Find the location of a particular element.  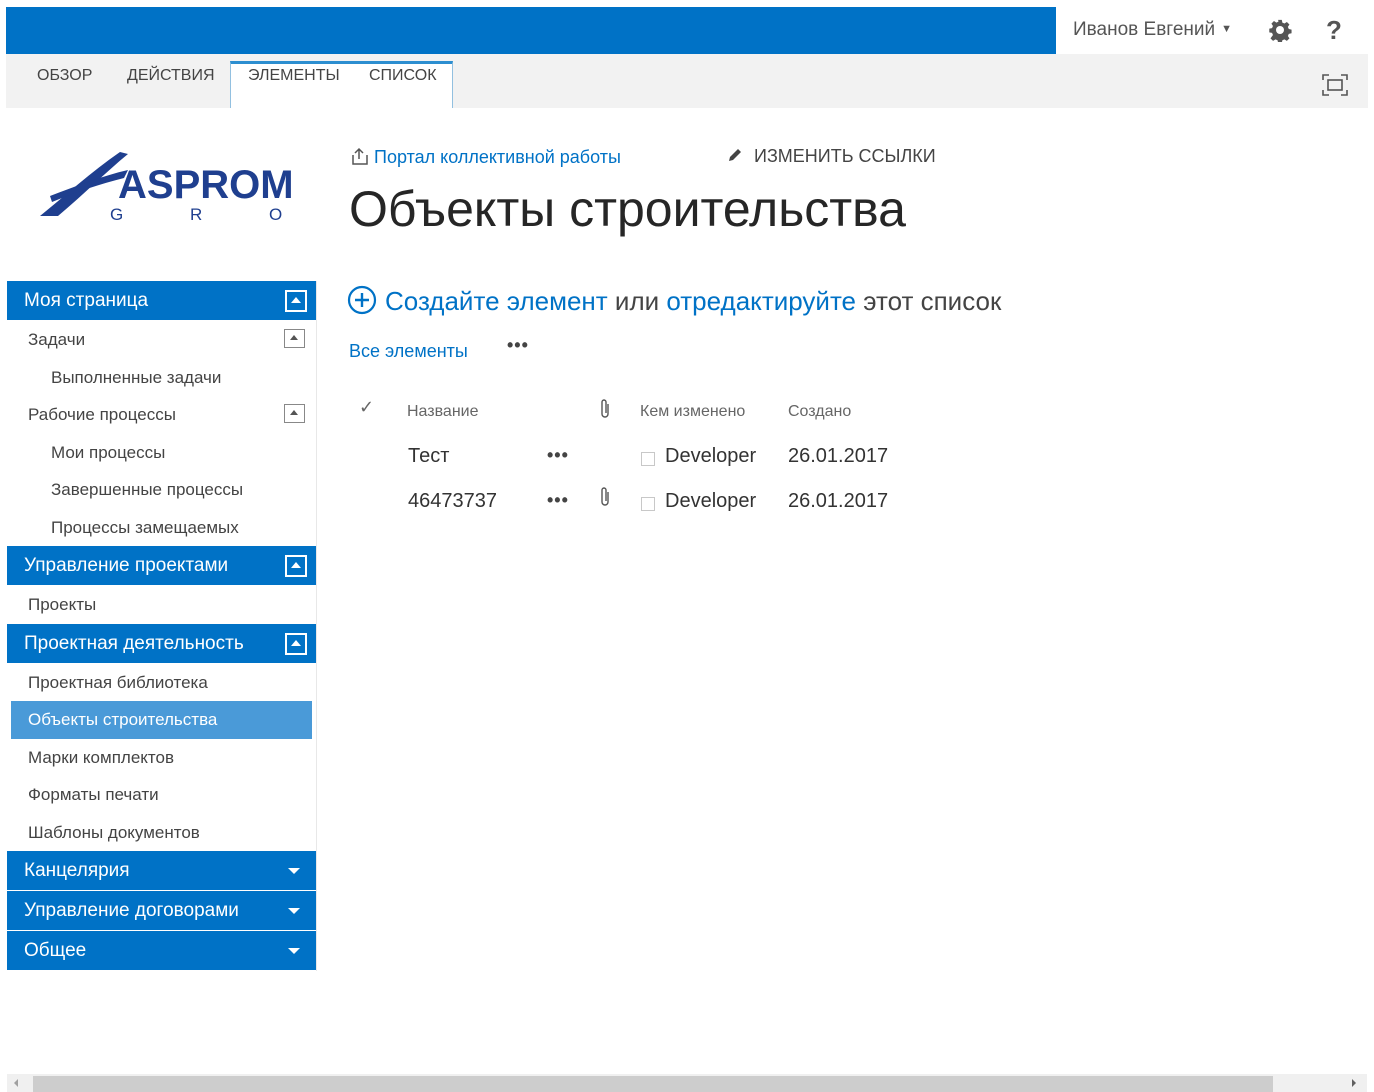

nav-item-workflows: Рабочие процессы is located at coordinates (161, 415).